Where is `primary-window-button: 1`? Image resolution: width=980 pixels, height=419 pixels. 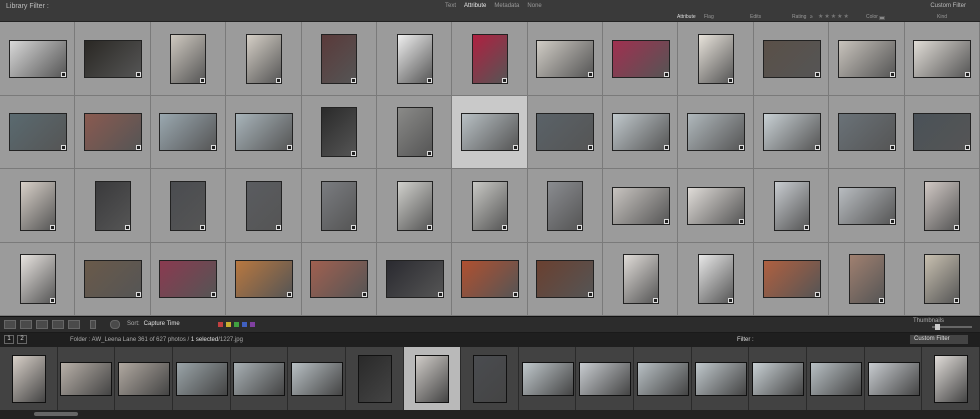
primary-window-button: 1 is located at coordinates (9, 339).